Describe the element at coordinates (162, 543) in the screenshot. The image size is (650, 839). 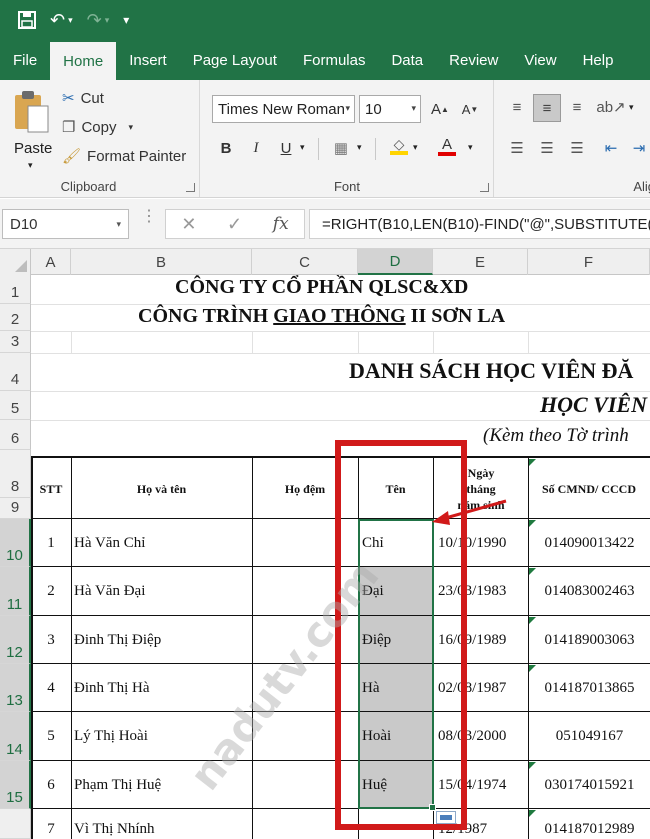
I see `cell-name: Hà Văn Chỉ` at that location.